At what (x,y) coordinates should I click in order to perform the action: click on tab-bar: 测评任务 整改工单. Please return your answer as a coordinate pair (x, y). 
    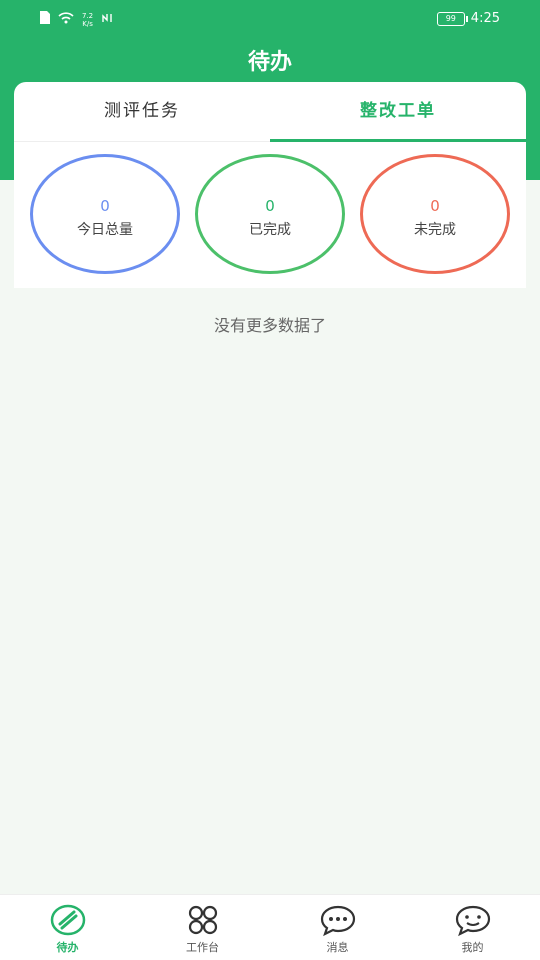
    Looking at the image, I should click on (270, 112).